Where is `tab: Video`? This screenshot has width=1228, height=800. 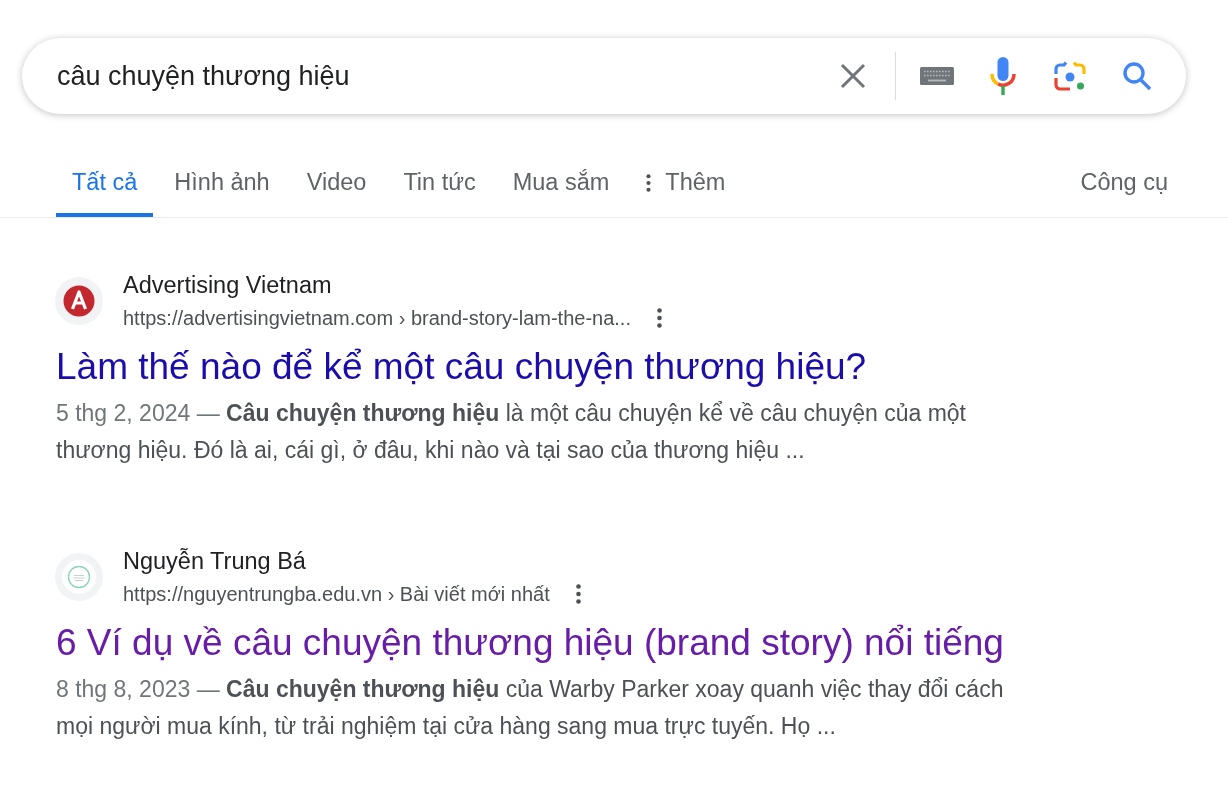
tab: Video is located at coordinates (336, 182).